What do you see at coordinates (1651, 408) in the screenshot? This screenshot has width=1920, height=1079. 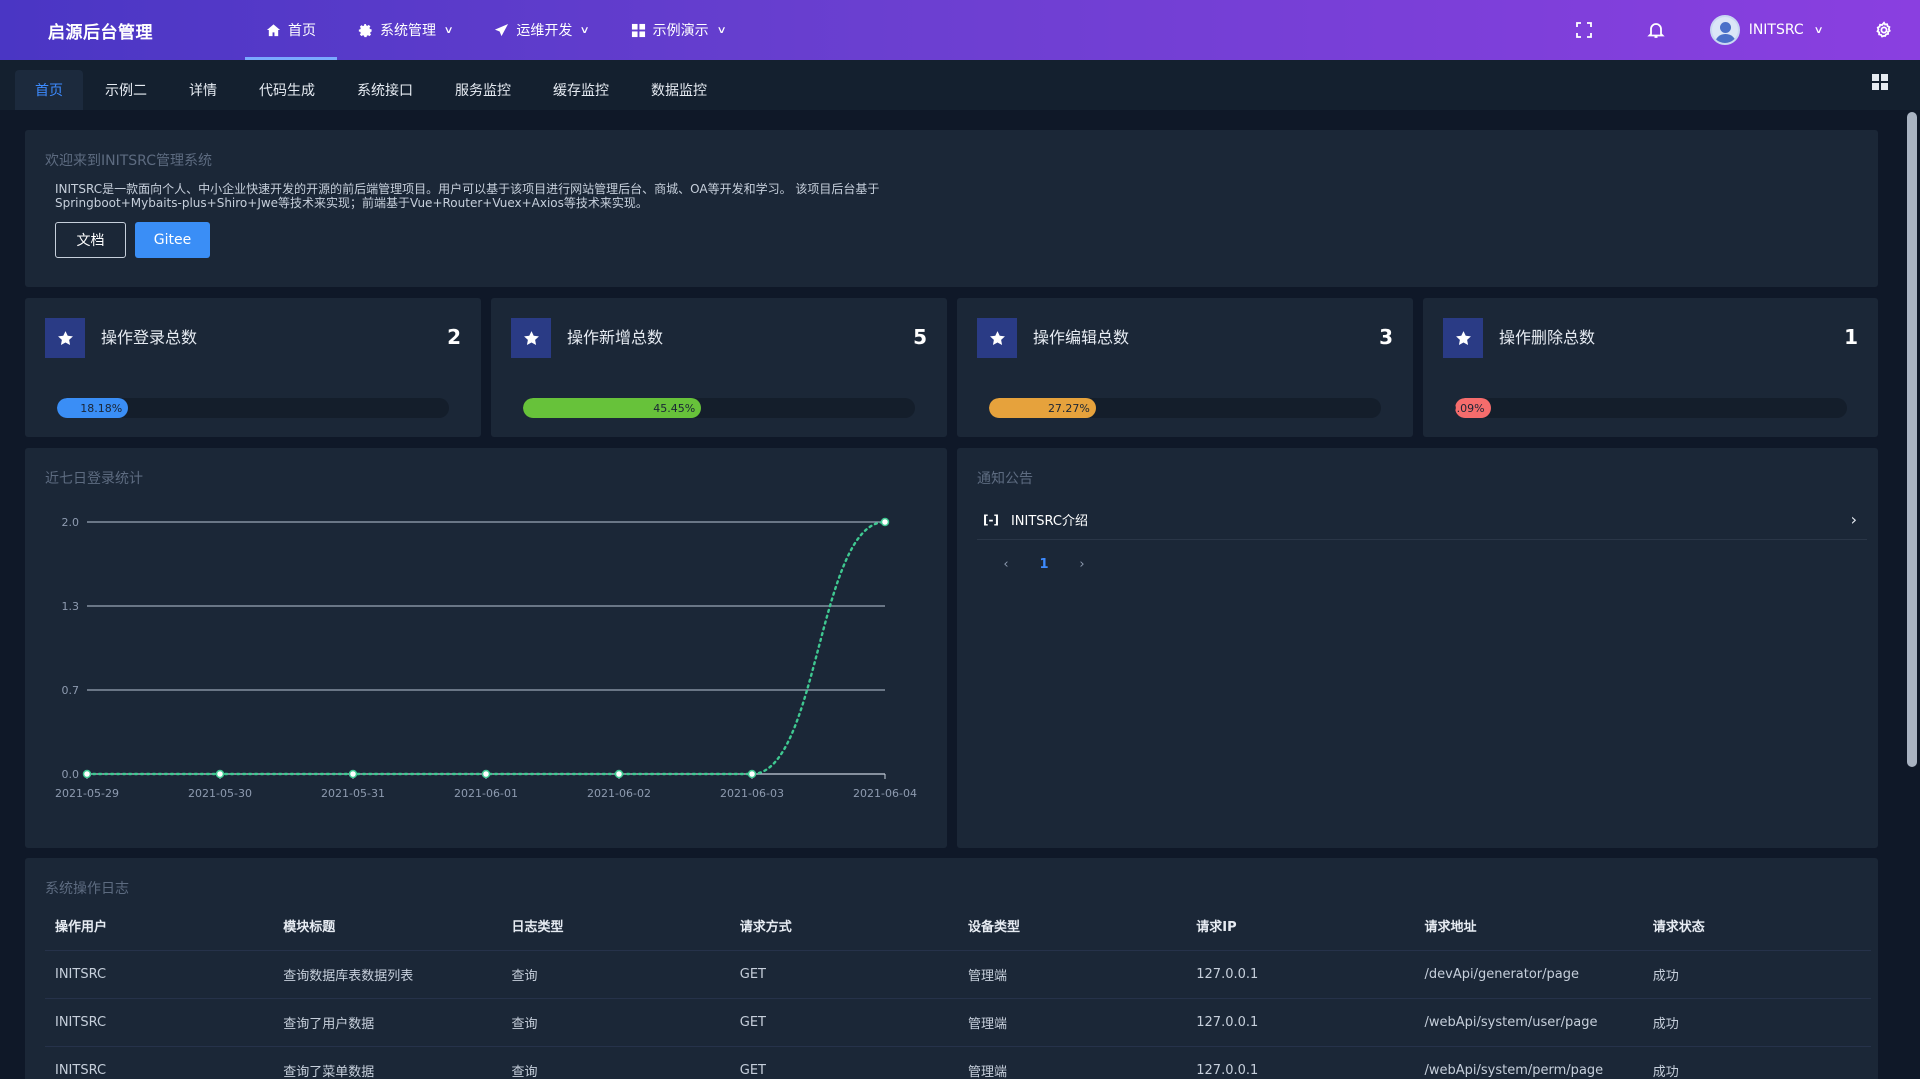 I see `progress-bar: 9.09%` at bounding box center [1651, 408].